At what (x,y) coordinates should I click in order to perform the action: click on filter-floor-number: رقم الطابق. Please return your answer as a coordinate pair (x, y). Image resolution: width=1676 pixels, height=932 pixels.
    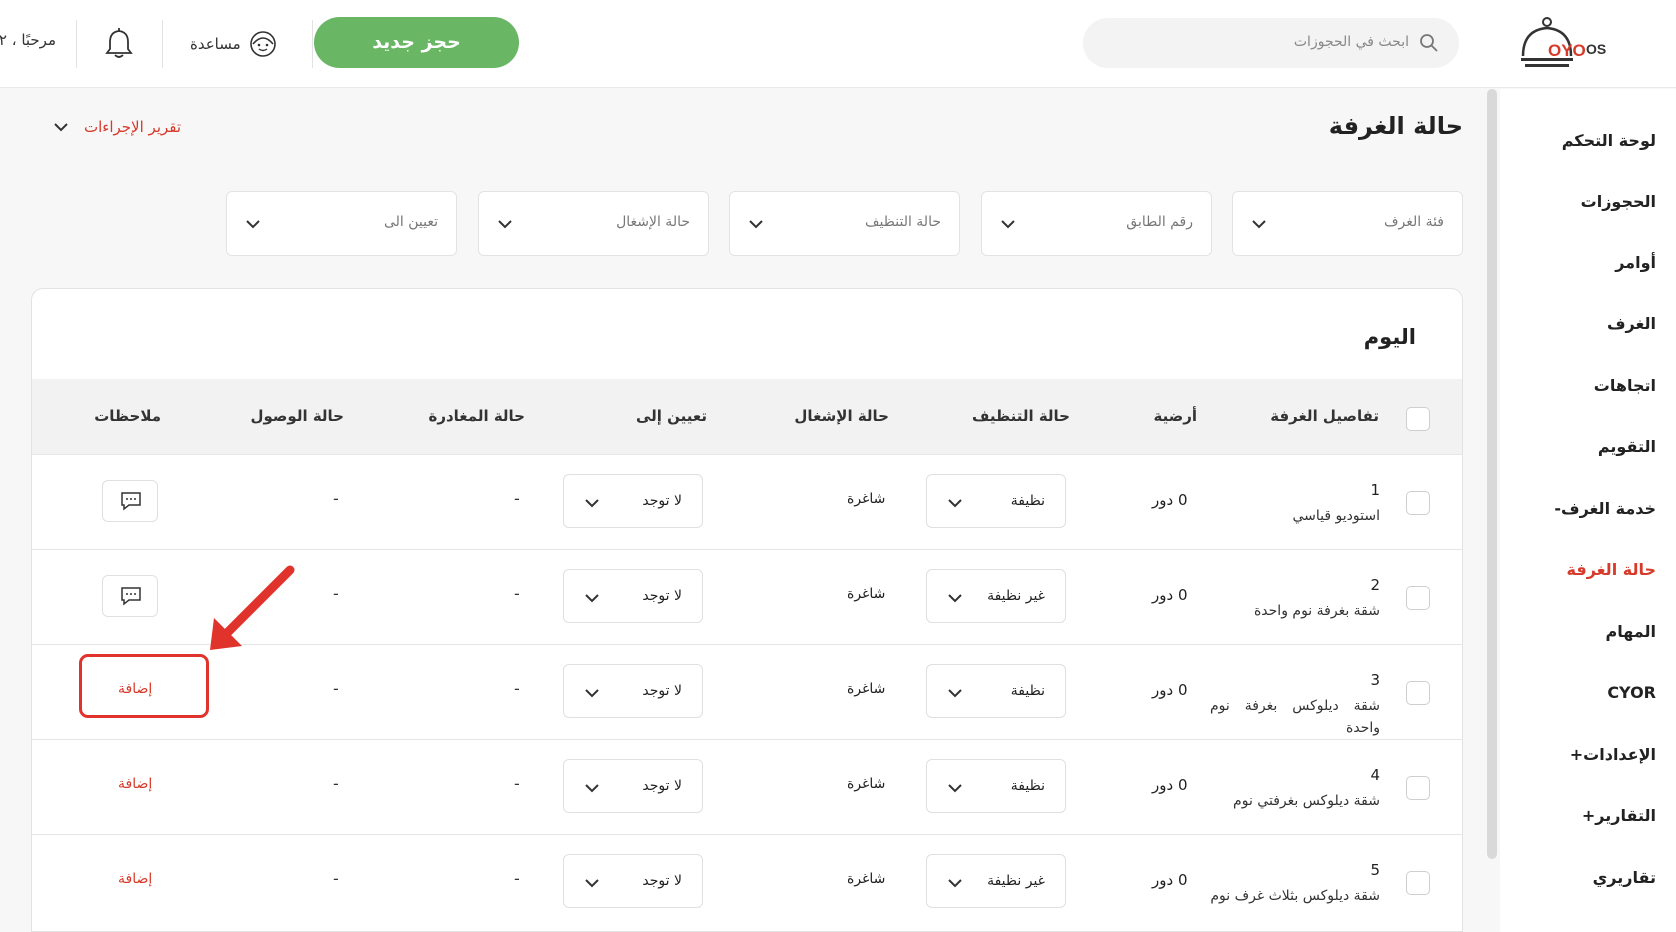
    Looking at the image, I should click on (1096, 223).